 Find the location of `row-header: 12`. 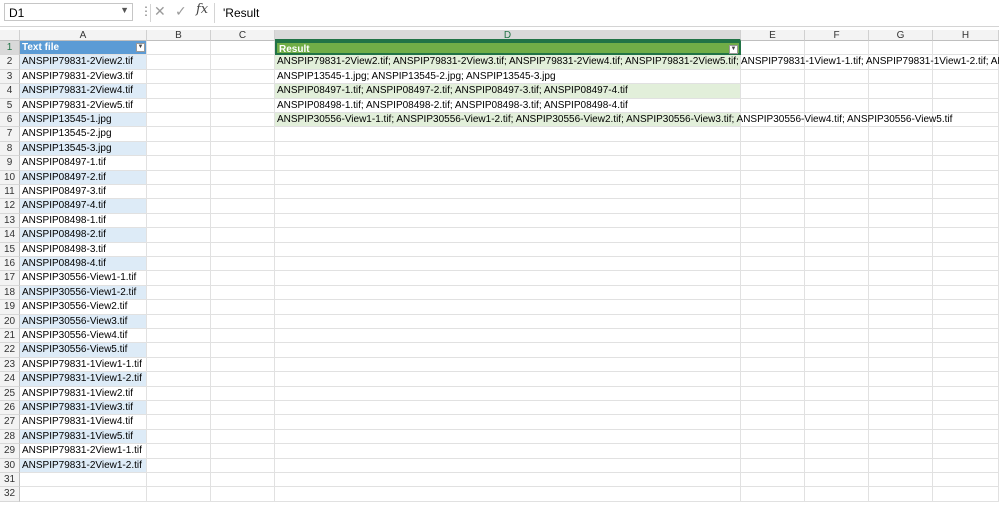

row-header: 12 is located at coordinates (10, 206).